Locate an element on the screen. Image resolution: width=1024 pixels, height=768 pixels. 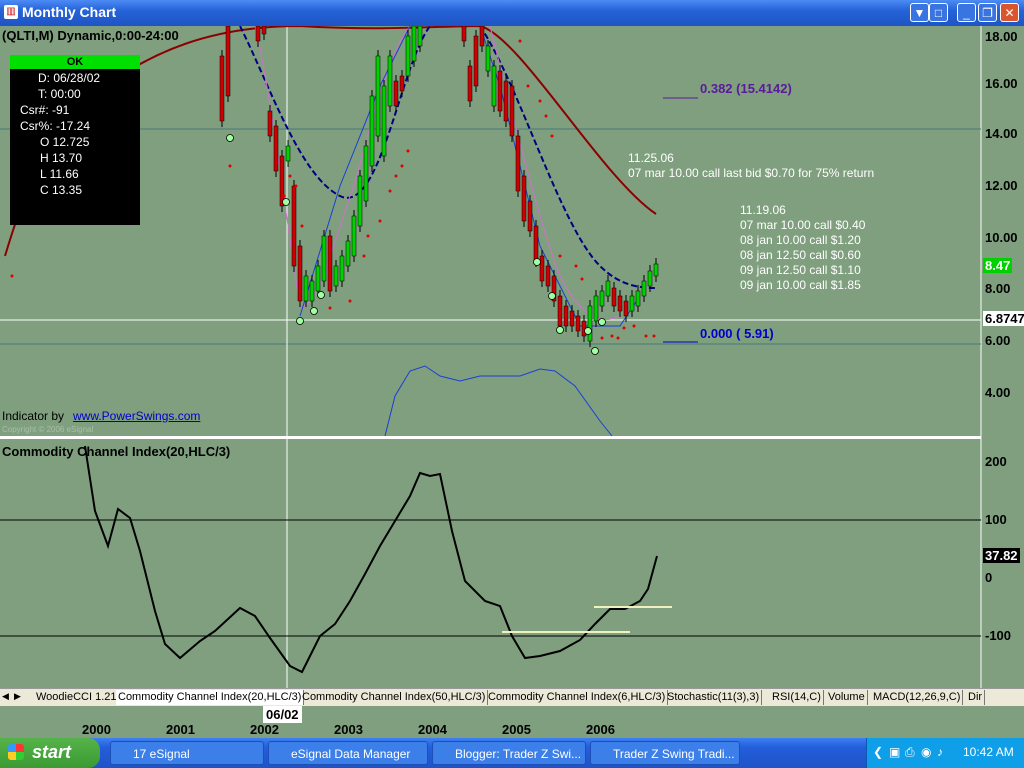
ma-dash-line is located at coordinates (448, 157).